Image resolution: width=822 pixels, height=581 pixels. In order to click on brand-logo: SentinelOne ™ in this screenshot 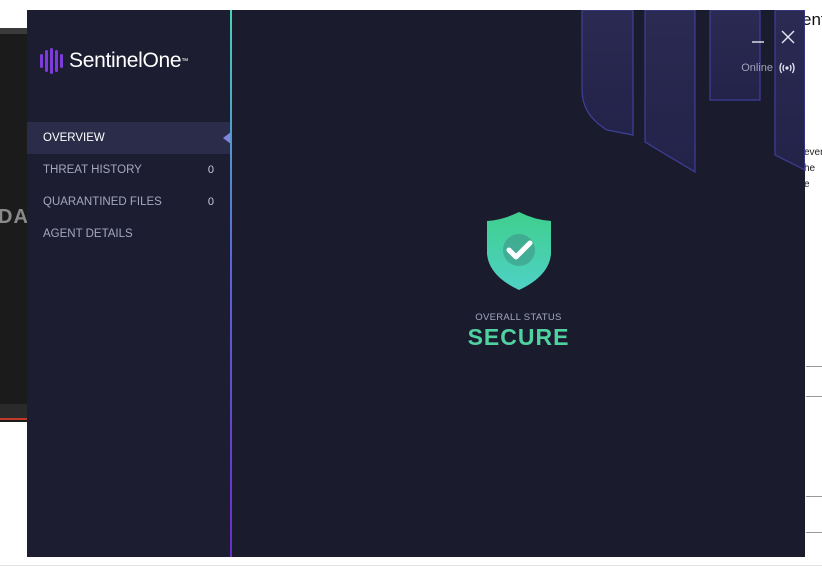, I will do `click(114, 61)`.